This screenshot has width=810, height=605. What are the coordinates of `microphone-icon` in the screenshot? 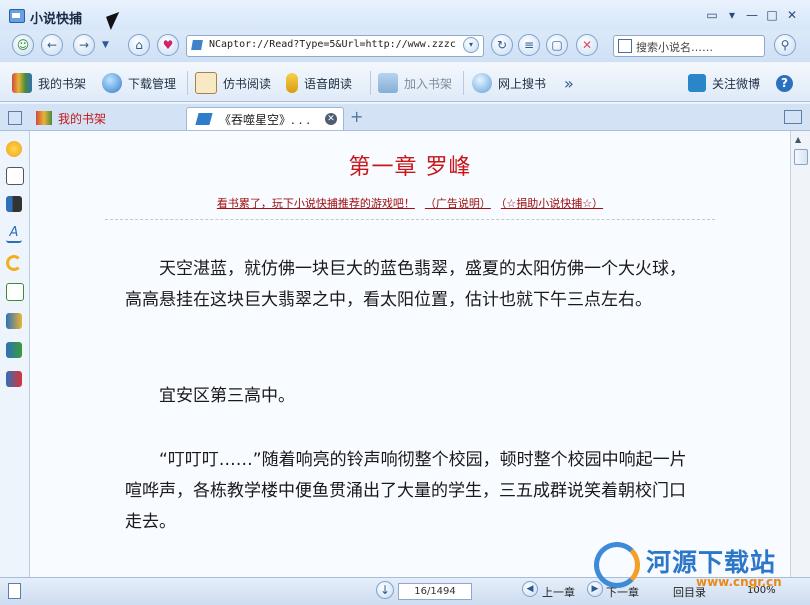 It's located at (292, 83).